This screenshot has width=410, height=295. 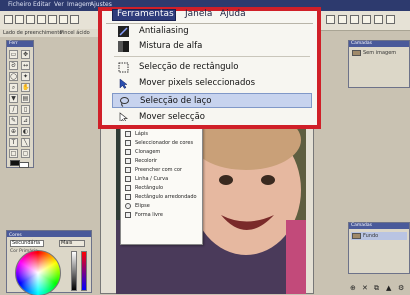 What do you see at coordinates (212, 100) in the screenshot?
I see `menu-item-lasso-select: Selecção de laço` at bounding box center [212, 100].